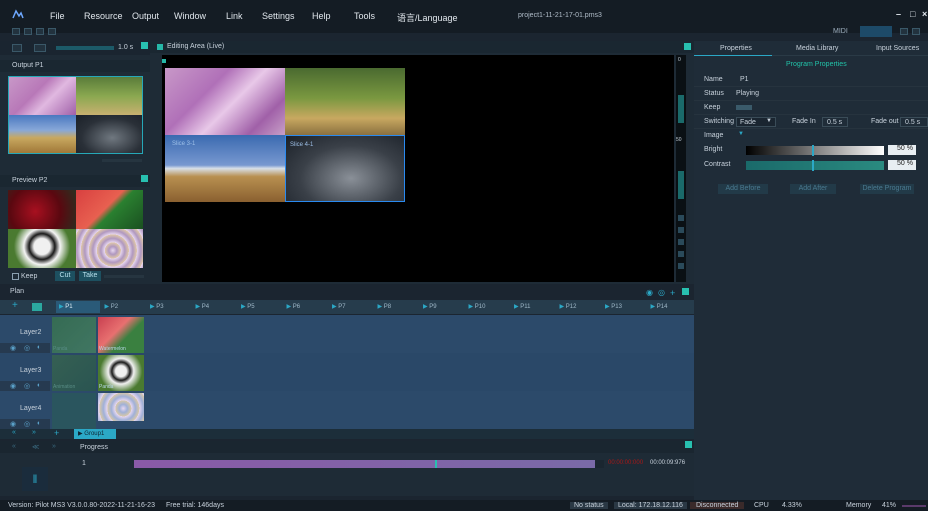  Describe the element at coordinates (54, 446) in the screenshot. I see `next-icon: »` at that location.